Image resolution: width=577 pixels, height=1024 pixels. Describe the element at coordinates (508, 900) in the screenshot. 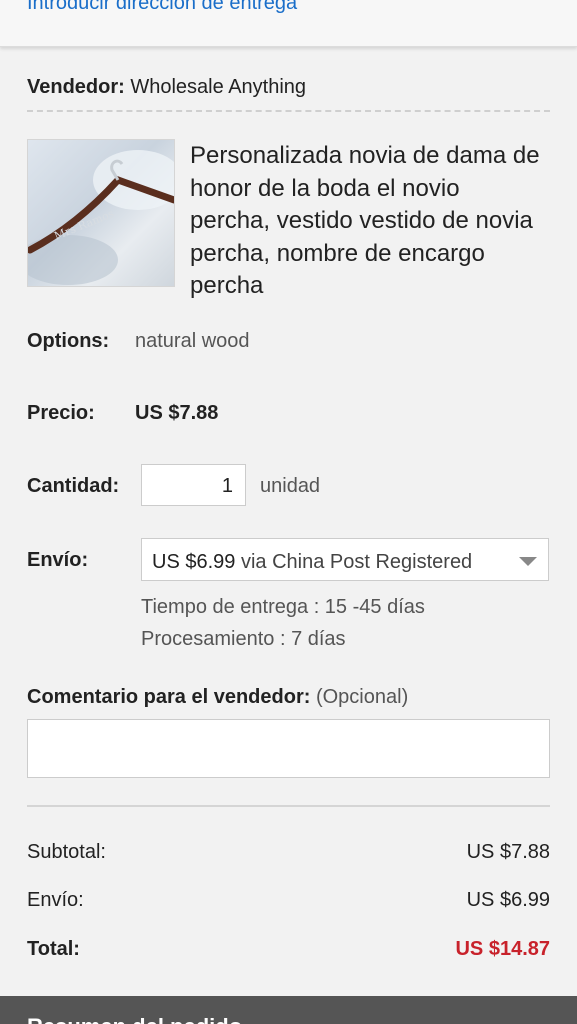

I see `summary-shipping-value: US $6.99` at that location.